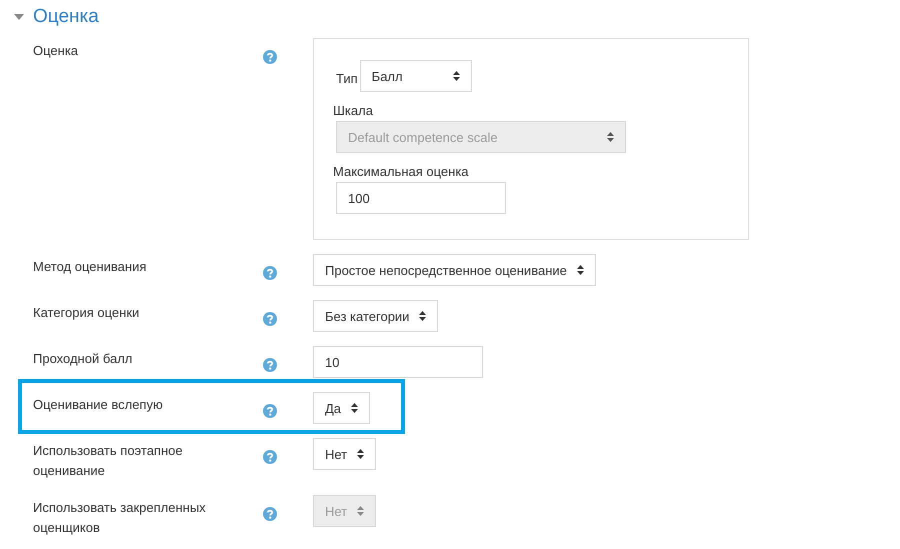 Image resolution: width=900 pixels, height=549 pixels. I want to click on type-label: Тип, so click(347, 79).